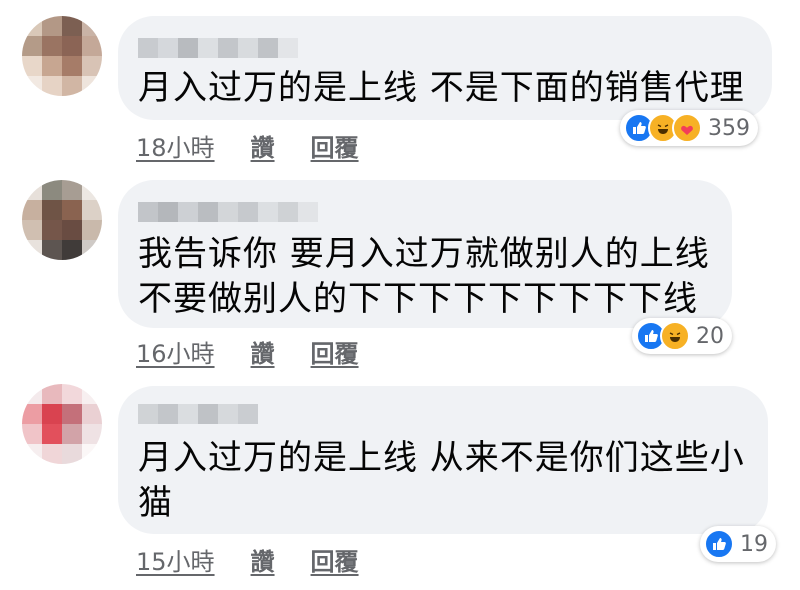 Image resolution: width=800 pixels, height=590 pixels. Describe the element at coordinates (247, 351) in the screenshot. I see `comment-meta: 16小時 讚 回覆` at that location.